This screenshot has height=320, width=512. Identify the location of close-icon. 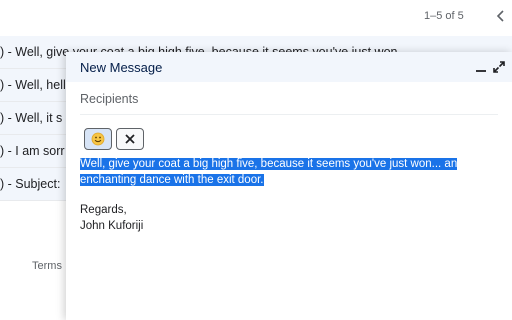
(130, 139).